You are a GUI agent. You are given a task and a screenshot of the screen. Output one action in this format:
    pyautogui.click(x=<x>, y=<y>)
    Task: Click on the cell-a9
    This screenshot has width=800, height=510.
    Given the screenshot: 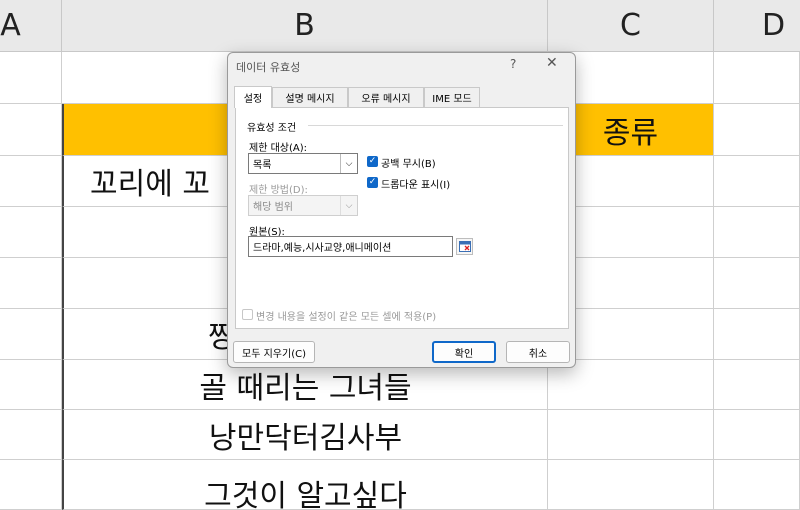 What is the action you would take?
    pyautogui.click(x=31, y=485)
    